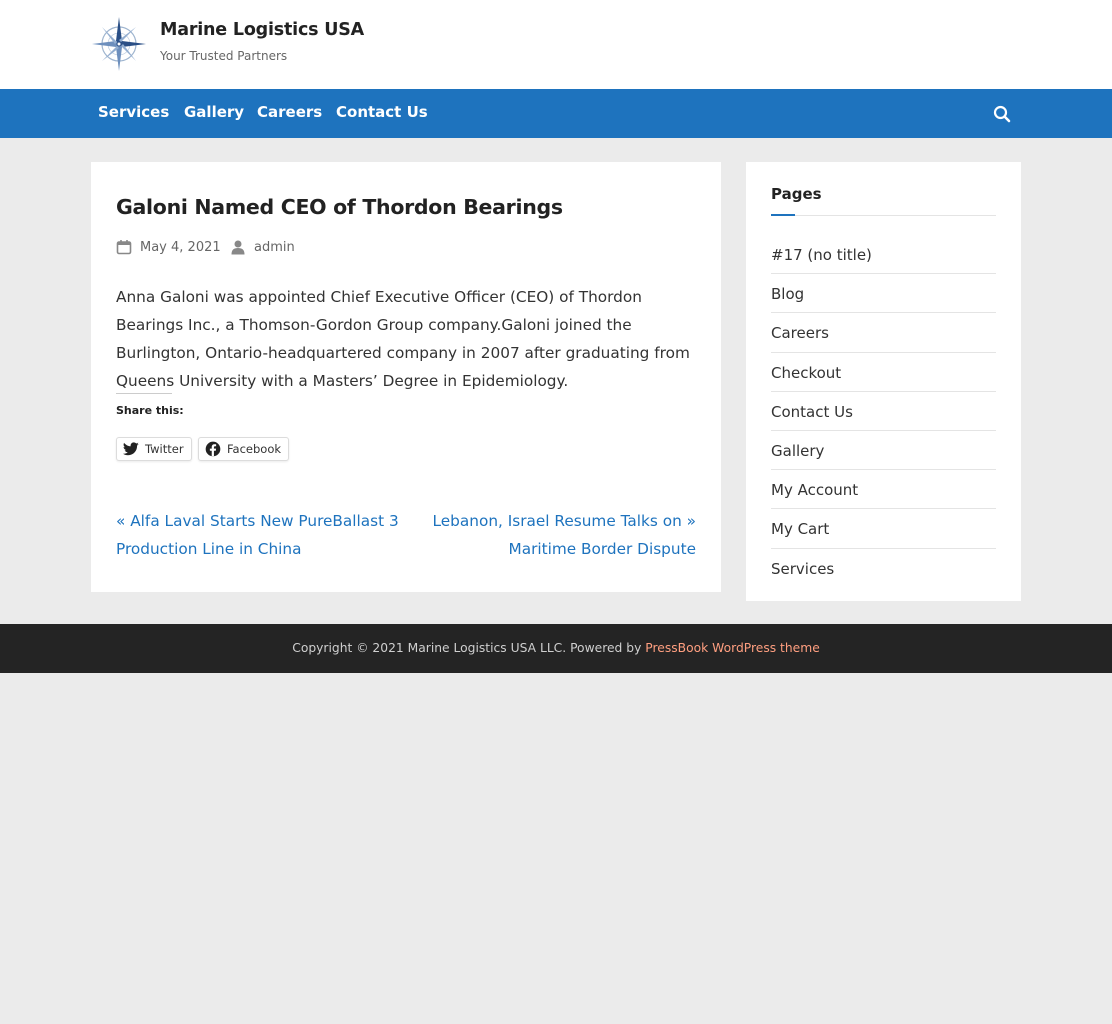  I want to click on main-navigation: Services Gallery Careers Contact Us, so click(556, 113).